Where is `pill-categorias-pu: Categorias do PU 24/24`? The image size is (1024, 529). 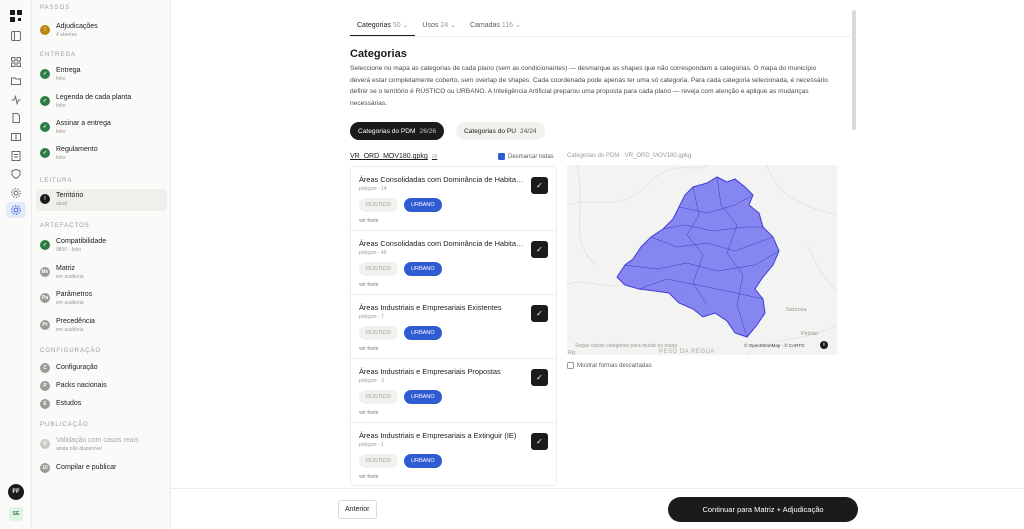
pill-categorias-pu: Categorias do PU 24/24 is located at coordinates (500, 131).